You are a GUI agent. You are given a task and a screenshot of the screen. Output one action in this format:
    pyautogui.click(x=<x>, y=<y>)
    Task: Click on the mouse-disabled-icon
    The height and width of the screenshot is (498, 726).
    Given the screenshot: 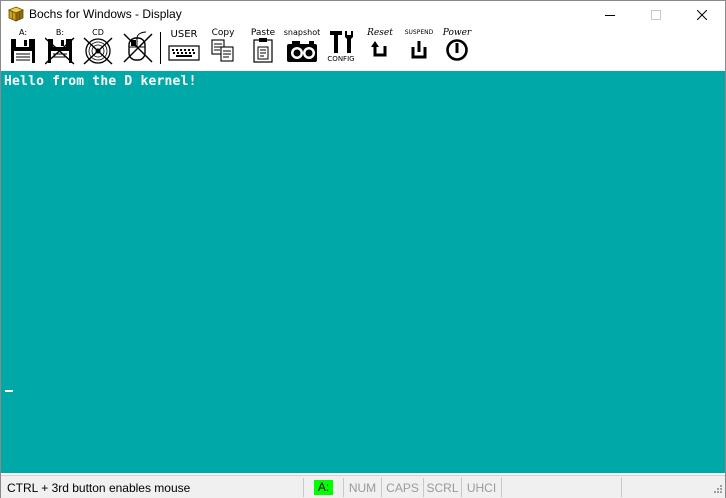 What is the action you would take?
    pyautogui.click(x=138, y=47)
    